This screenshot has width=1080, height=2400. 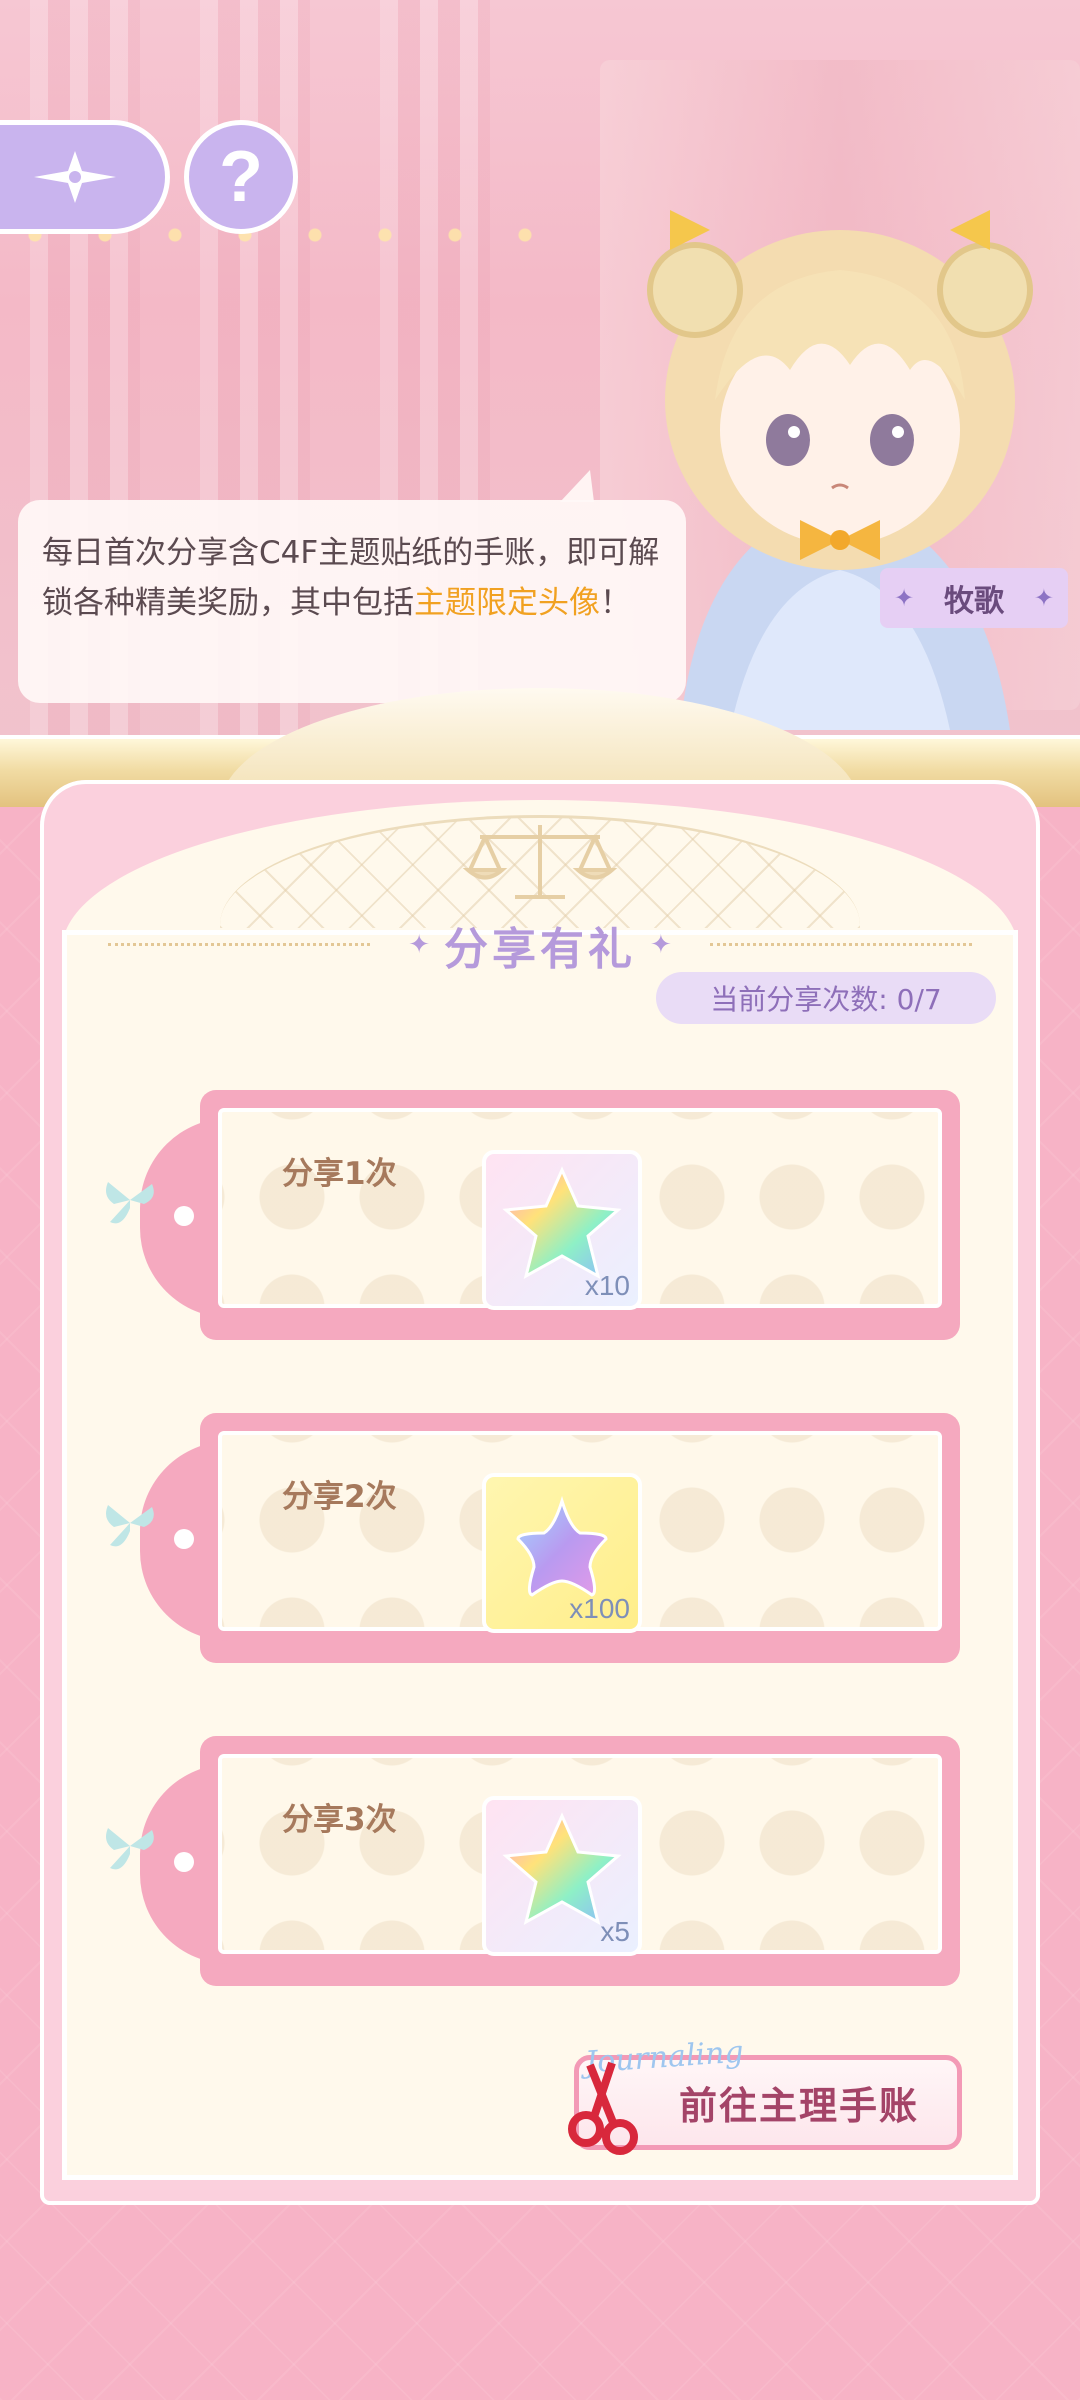 I want to click on reward-card: 分享1次 x10, so click(x=533, y=1215).